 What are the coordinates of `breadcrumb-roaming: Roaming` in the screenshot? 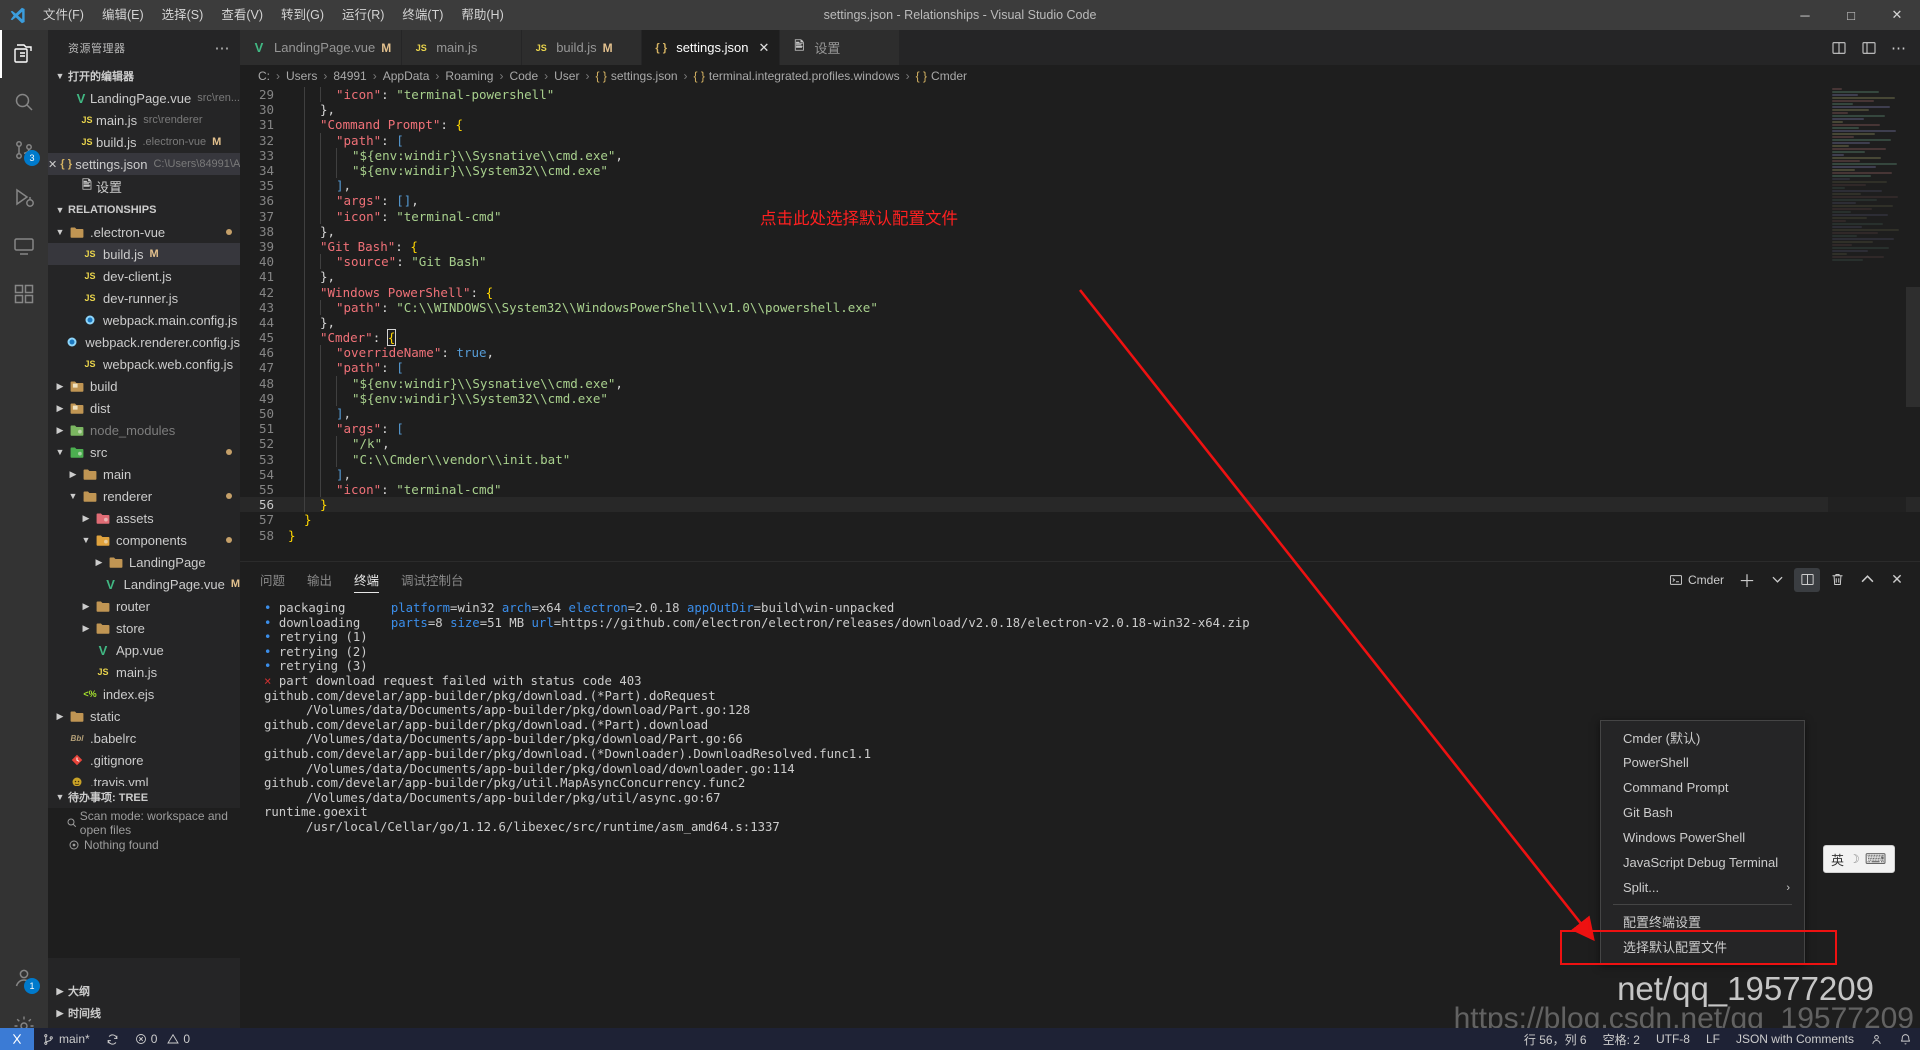 It's located at (469, 76).